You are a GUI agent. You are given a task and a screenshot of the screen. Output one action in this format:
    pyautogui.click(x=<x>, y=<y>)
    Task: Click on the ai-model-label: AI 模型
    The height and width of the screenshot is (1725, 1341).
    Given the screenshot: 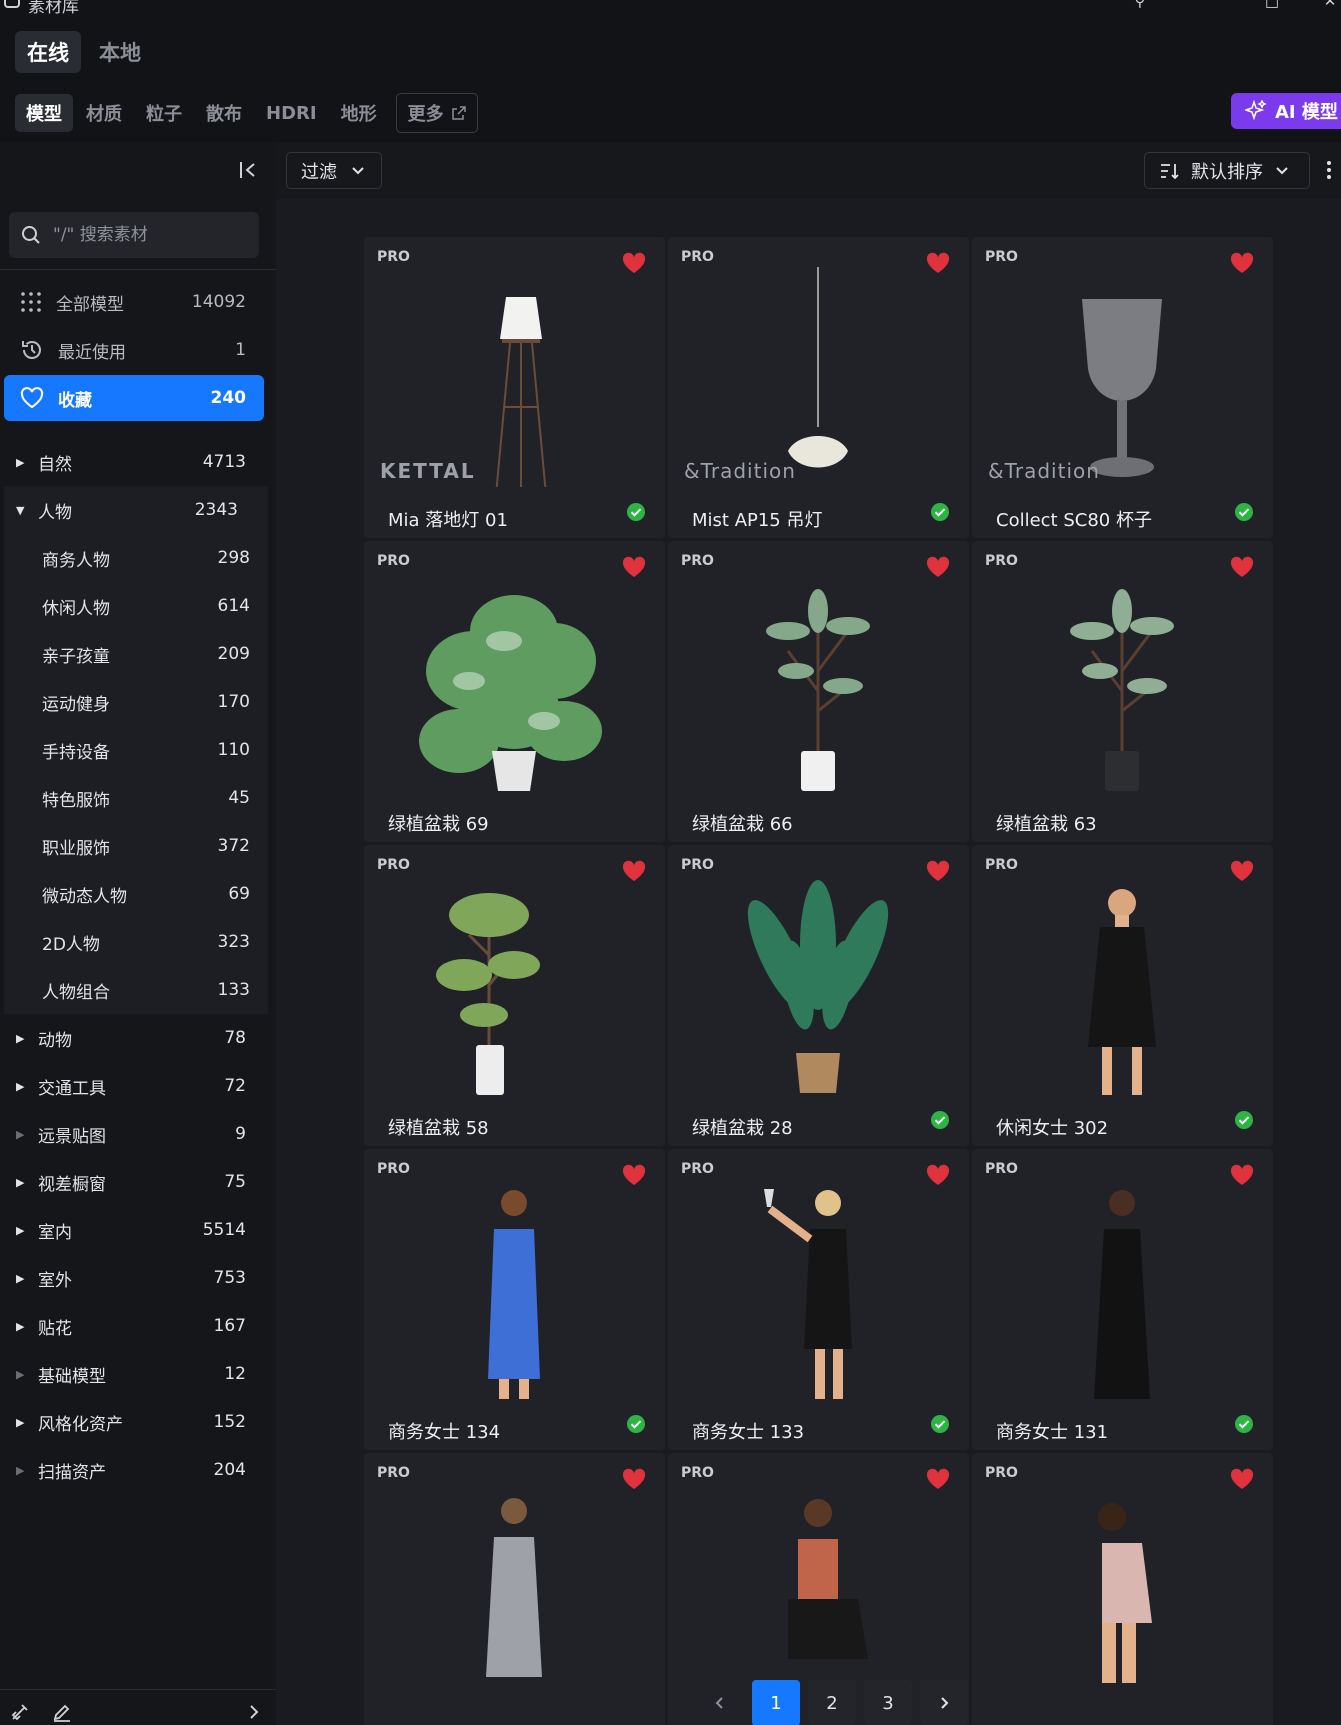 What is the action you would take?
    pyautogui.click(x=1306, y=112)
    